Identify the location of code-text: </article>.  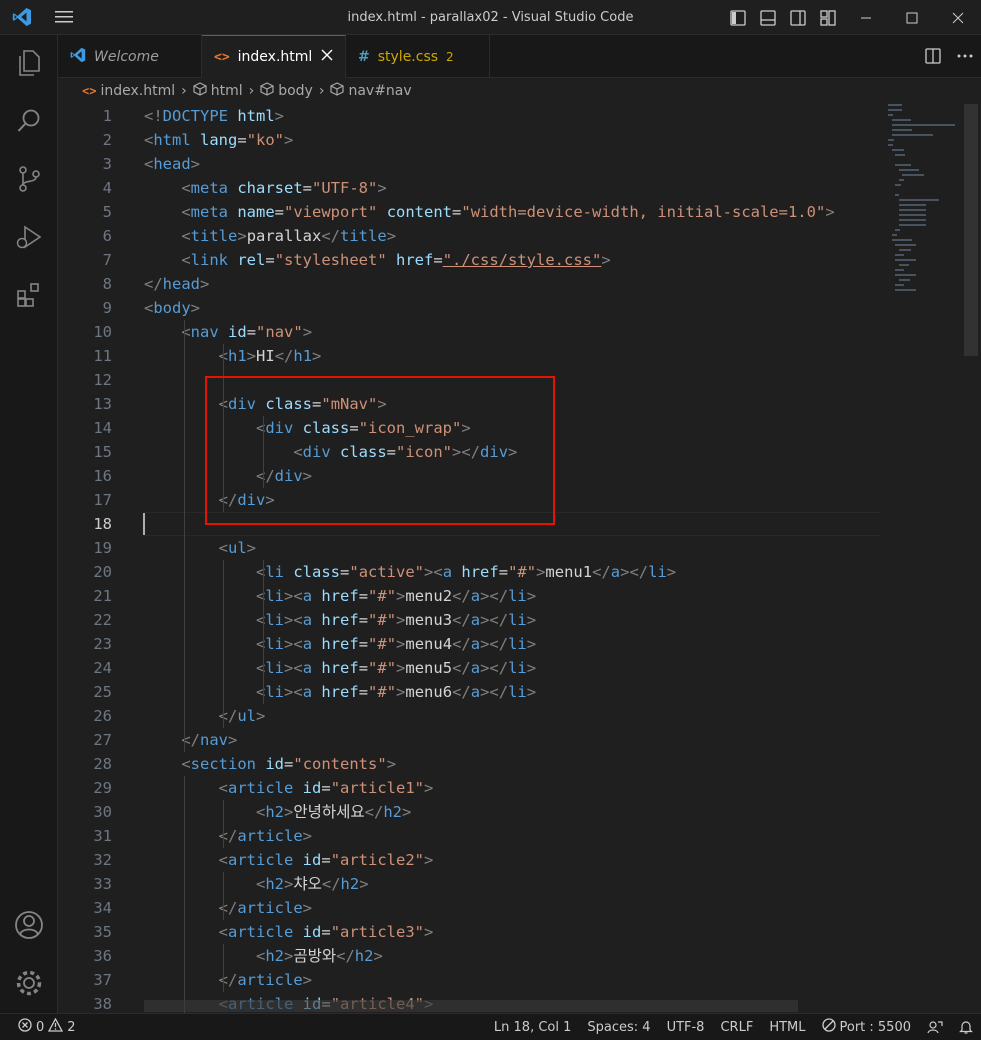
(265, 836).